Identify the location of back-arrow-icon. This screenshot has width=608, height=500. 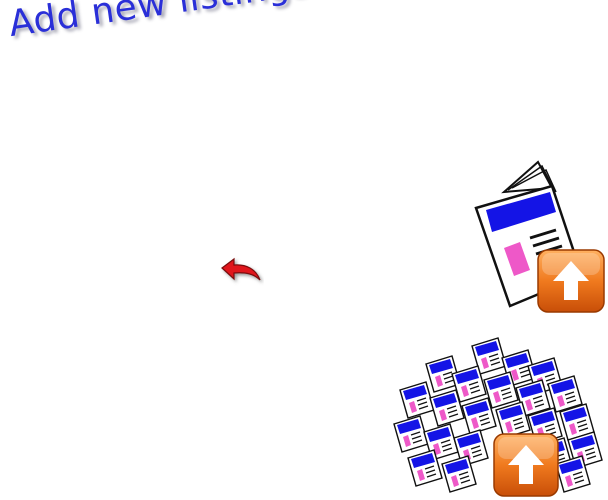
(241, 273).